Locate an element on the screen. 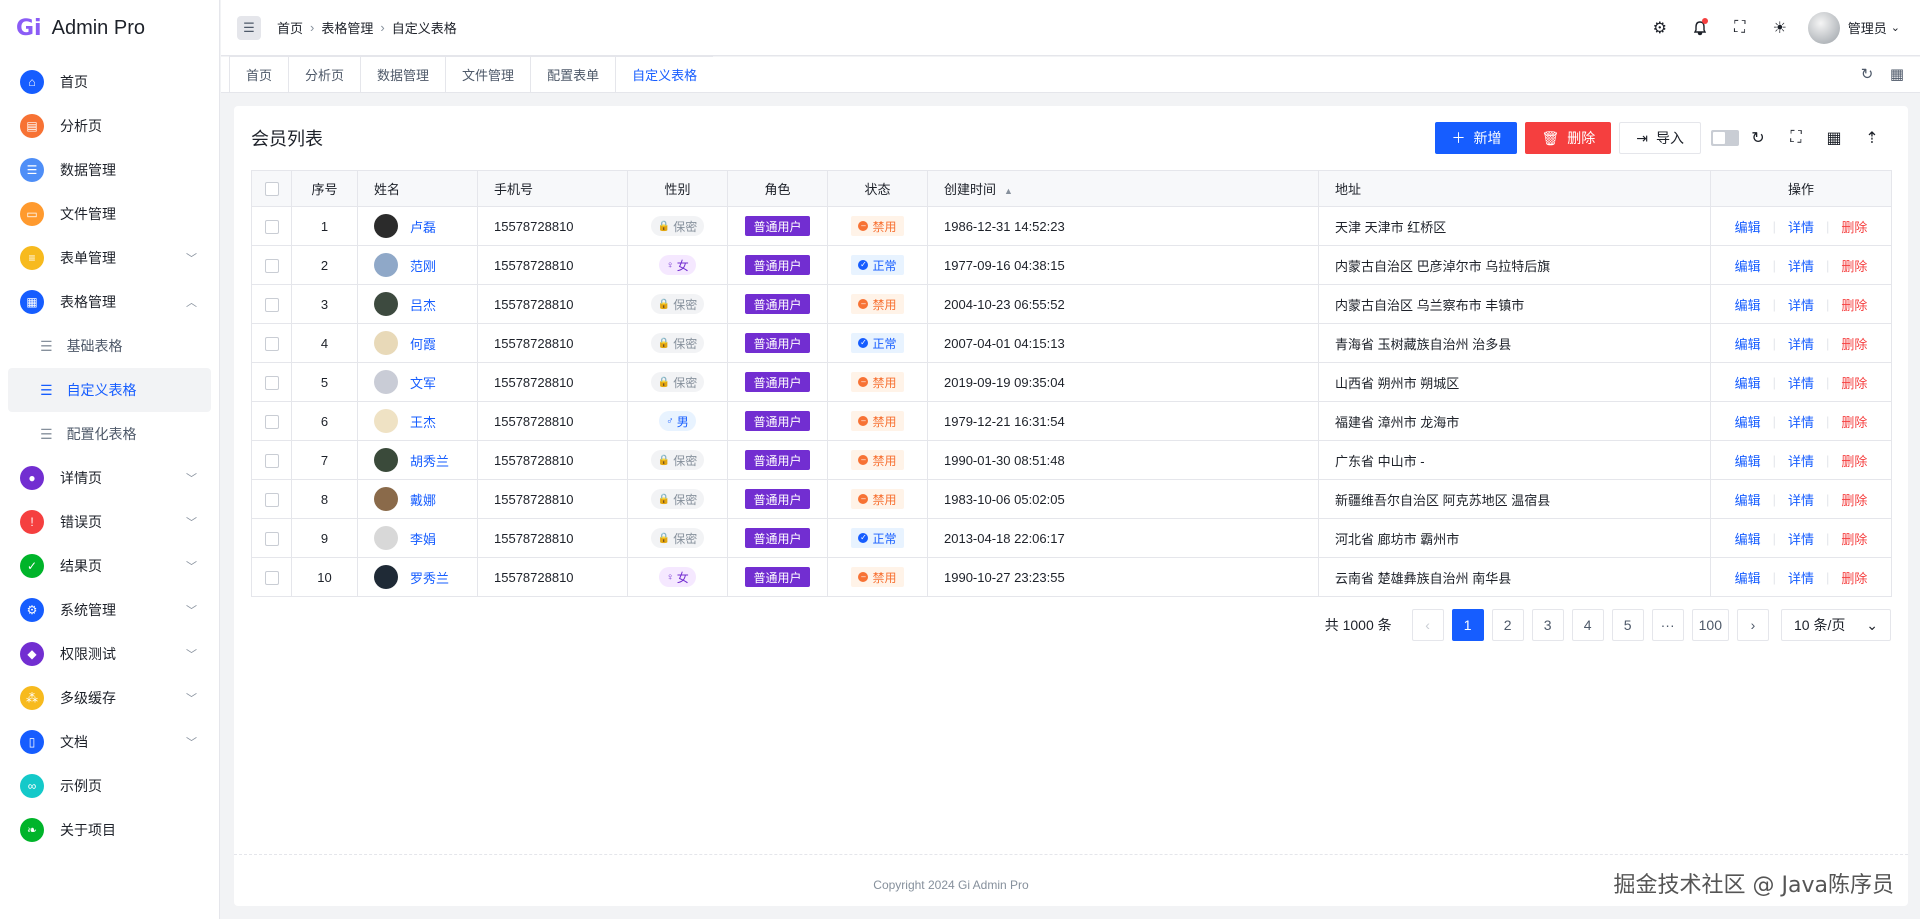  tab-analysis: 分析页 is located at coordinates (324, 74).